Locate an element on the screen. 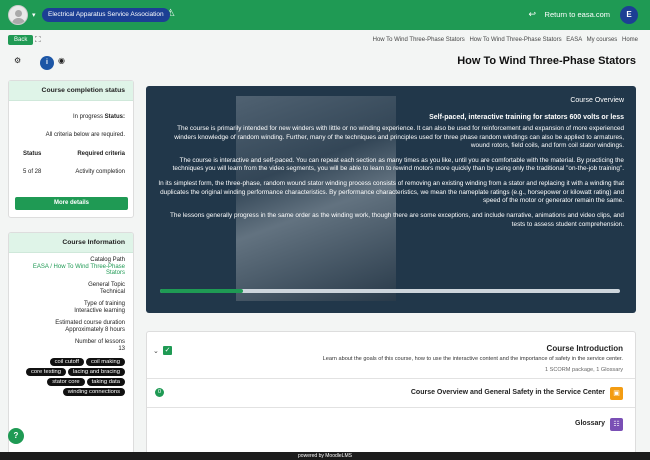  page-title: How To Wind Three-Phase Stators is located at coordinates (546, 61).